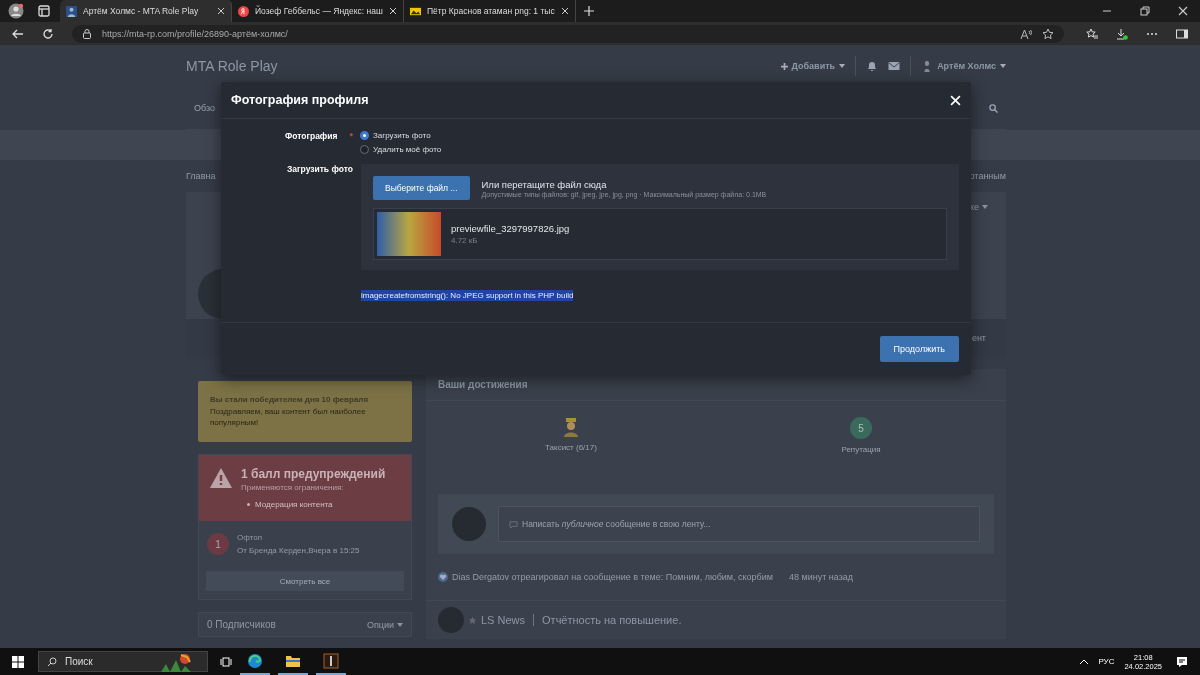 The image size is (1200, 675). Describe the element at coordinates (861, 449) in the screenshot. I see `achievement-label: Репутация` at that location.